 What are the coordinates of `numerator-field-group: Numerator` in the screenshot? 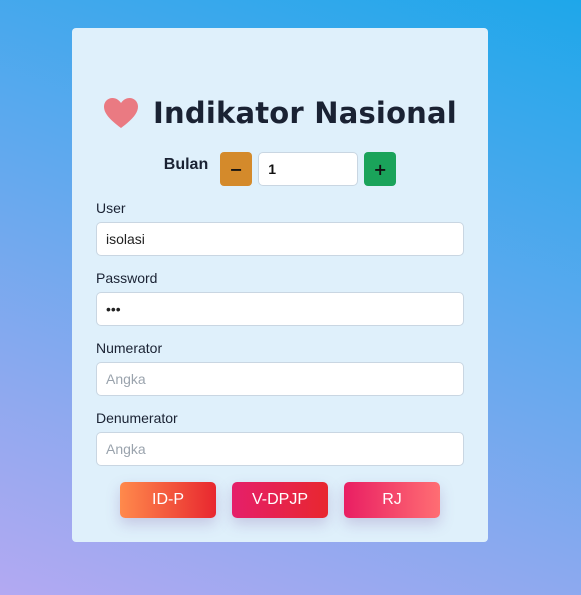 It's located at (280, 367).